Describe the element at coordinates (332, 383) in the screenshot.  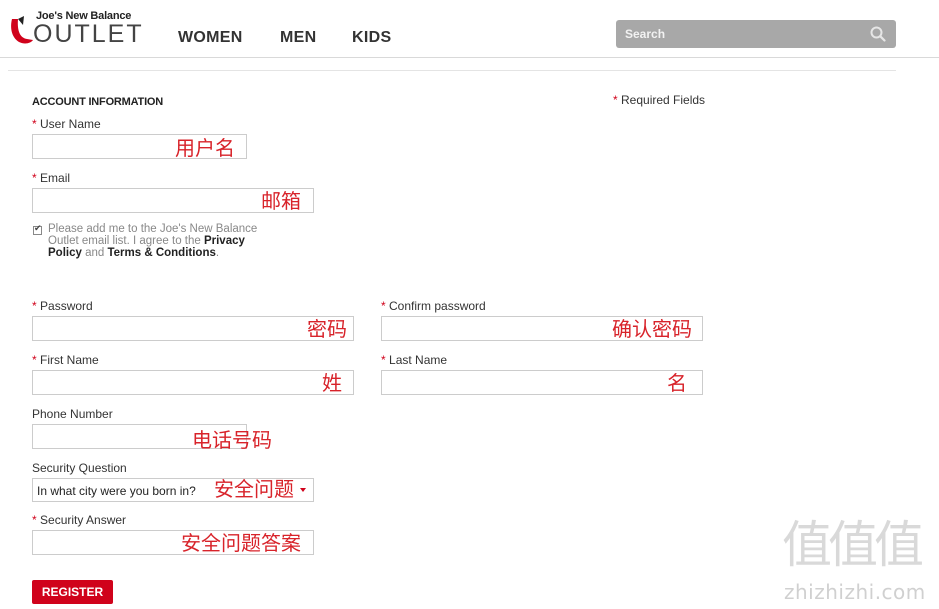
I see `first-name-annotation: 姓` at that location.